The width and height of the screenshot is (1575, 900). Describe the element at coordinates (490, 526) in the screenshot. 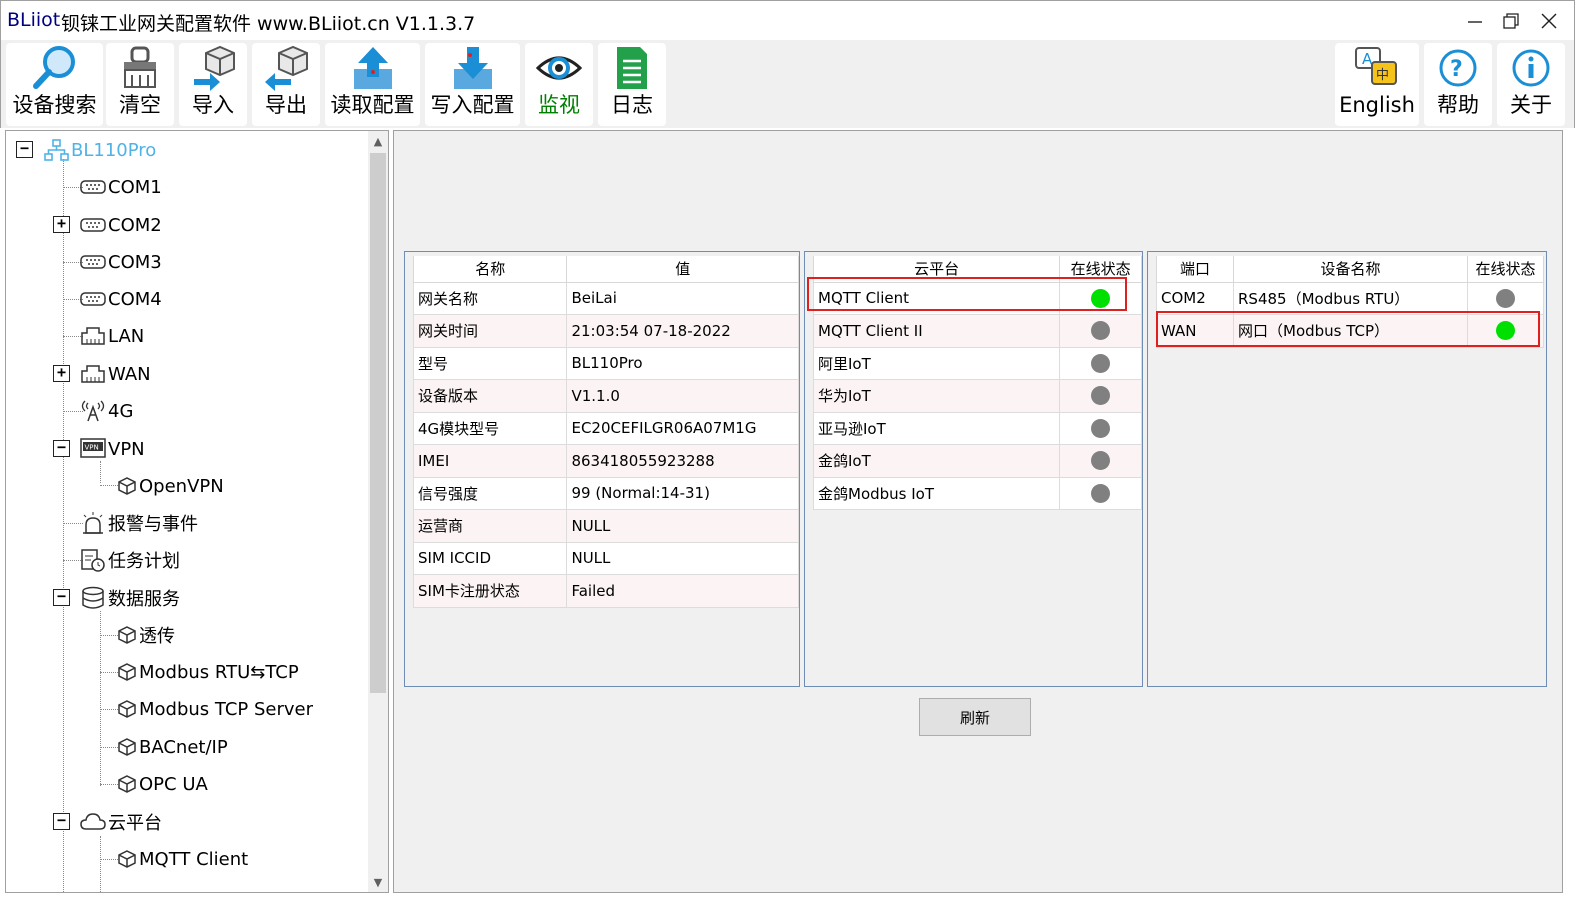

I see `info-name-cell: 运营商` at that location.